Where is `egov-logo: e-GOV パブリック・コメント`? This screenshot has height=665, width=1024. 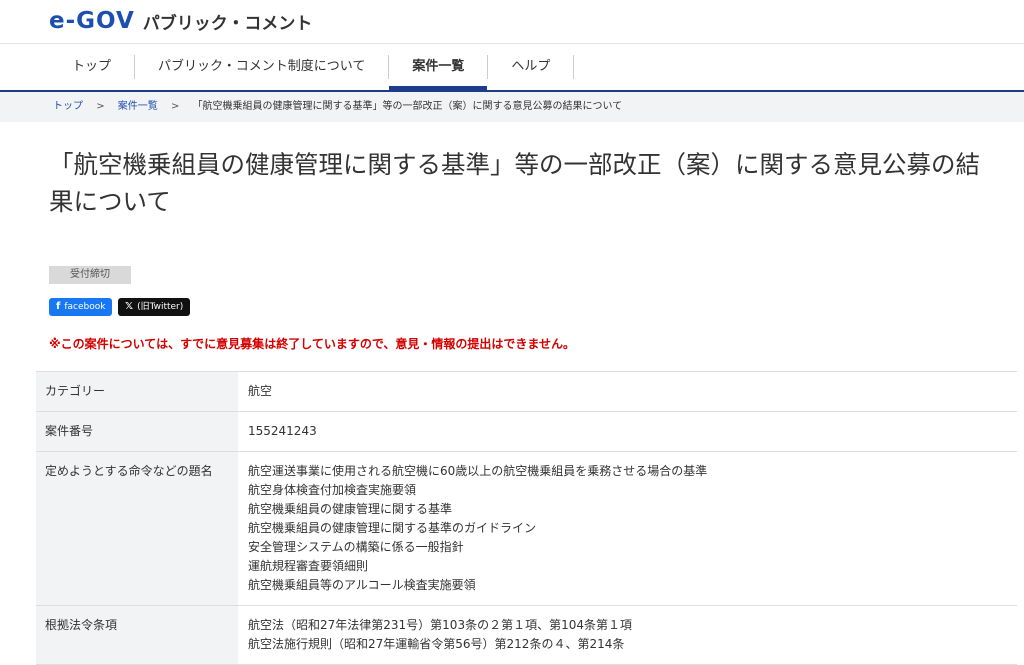
egov-logo: e-GOV パブリック・コメント is located at coordinates (180, 21).